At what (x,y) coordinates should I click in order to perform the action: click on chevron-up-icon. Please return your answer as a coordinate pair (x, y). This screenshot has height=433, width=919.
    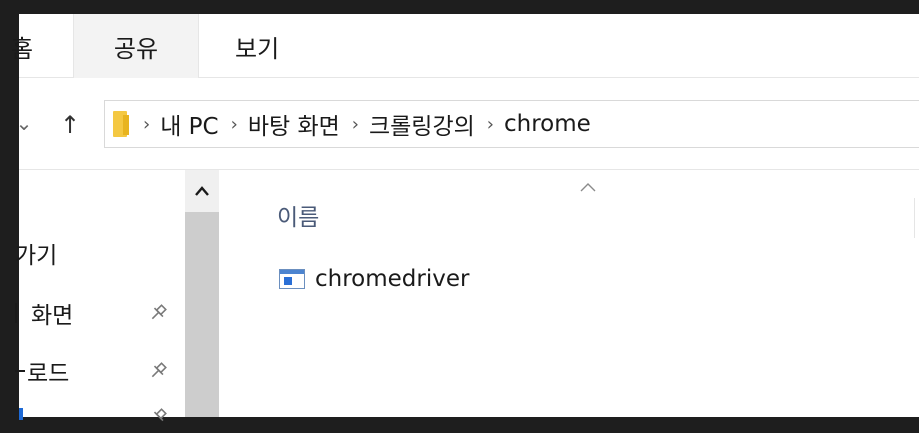
    Looking at the image, I should click on (202, 191).